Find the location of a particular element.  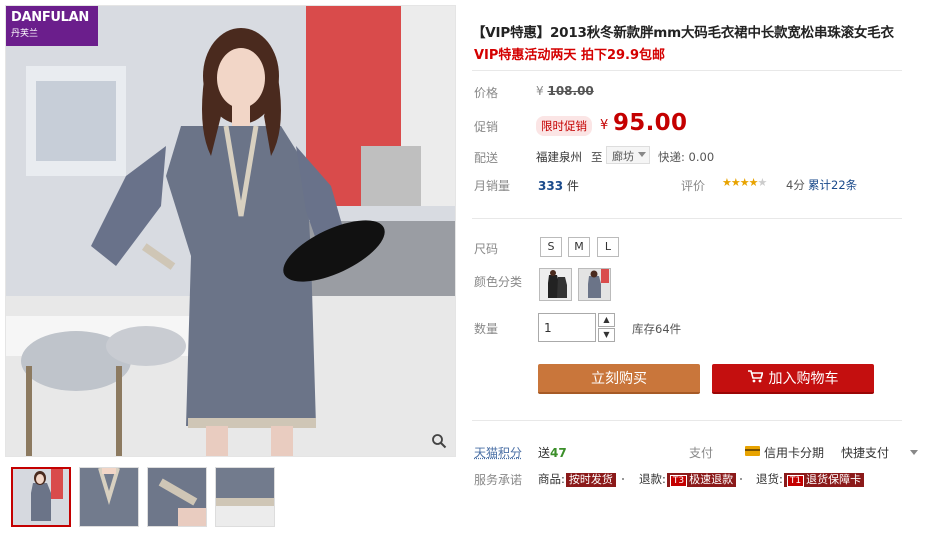

review-count-link: 累计22条 is located at coordinates (832, 185).